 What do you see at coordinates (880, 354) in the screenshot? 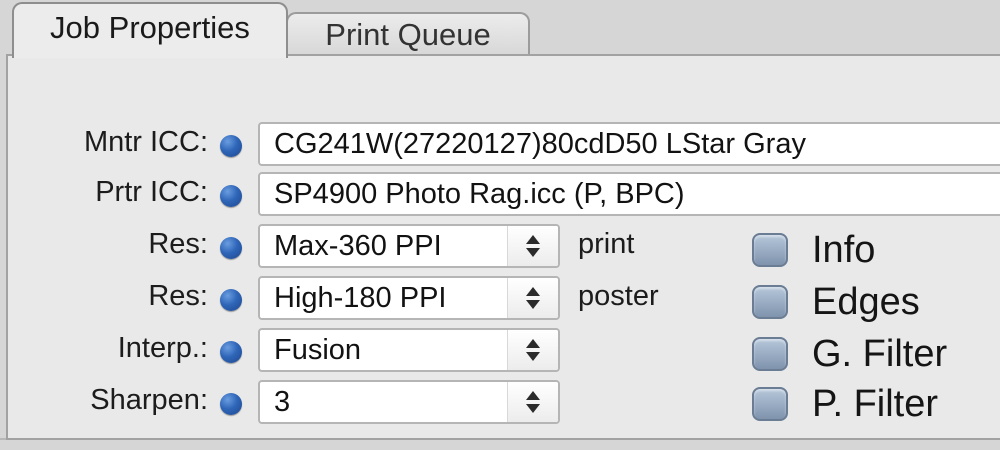
I see `g-filter-checkbox-label: G. Filter` at bounding box center [880, 354].